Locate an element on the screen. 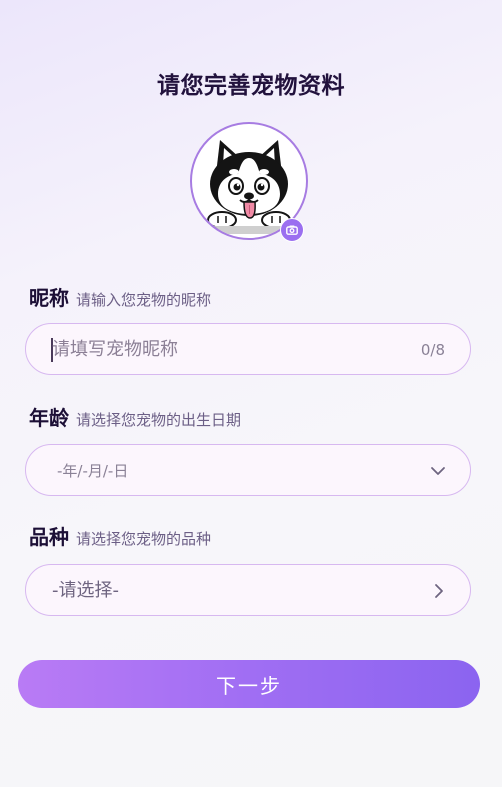  age-label-row: 年龄 请选择您宠物的出生日期 is located at coordinates (135, 416).